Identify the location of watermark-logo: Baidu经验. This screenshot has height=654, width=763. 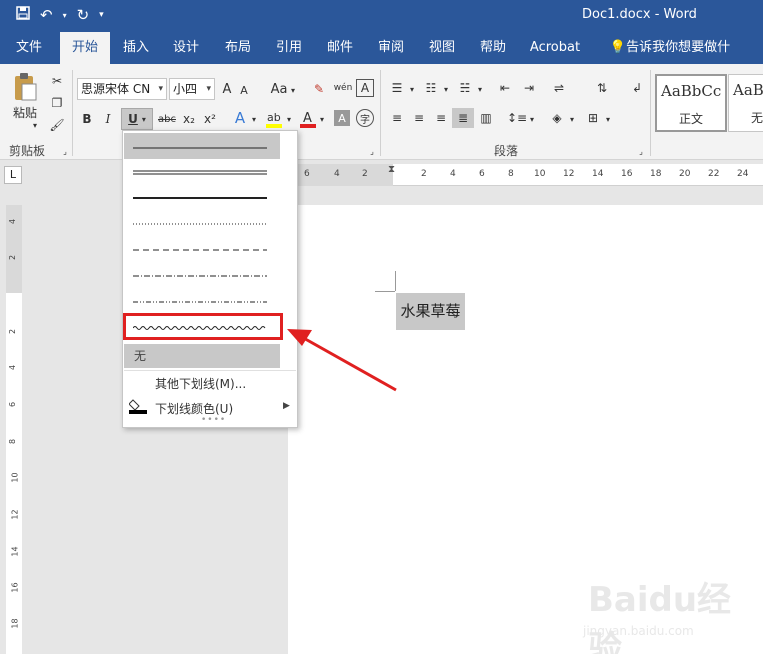
(660, 617).